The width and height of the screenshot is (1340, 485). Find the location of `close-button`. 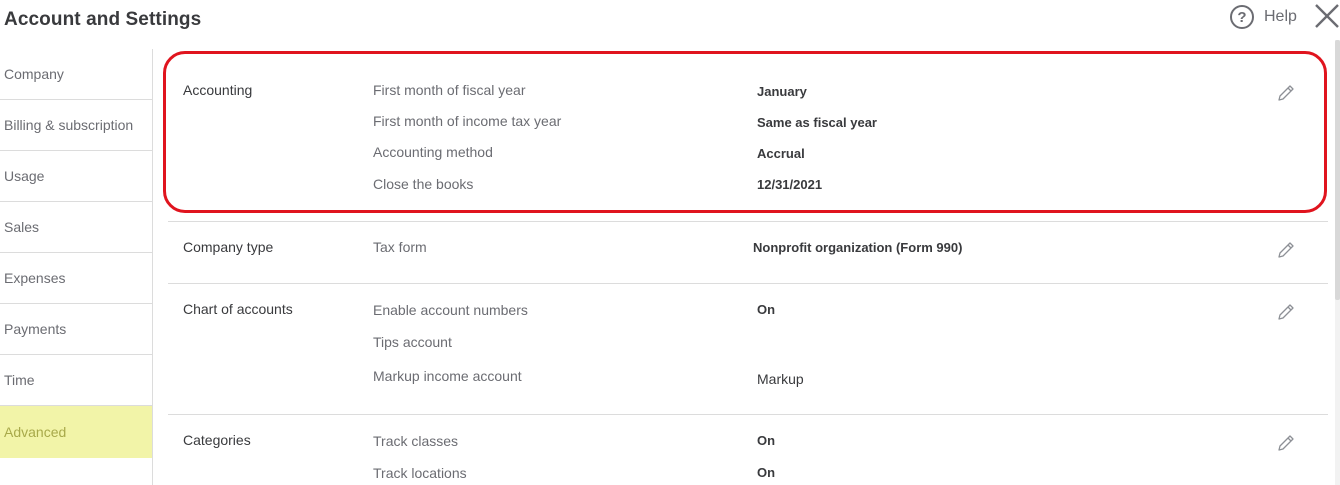

close-button is located at coordinates (1326, 16).